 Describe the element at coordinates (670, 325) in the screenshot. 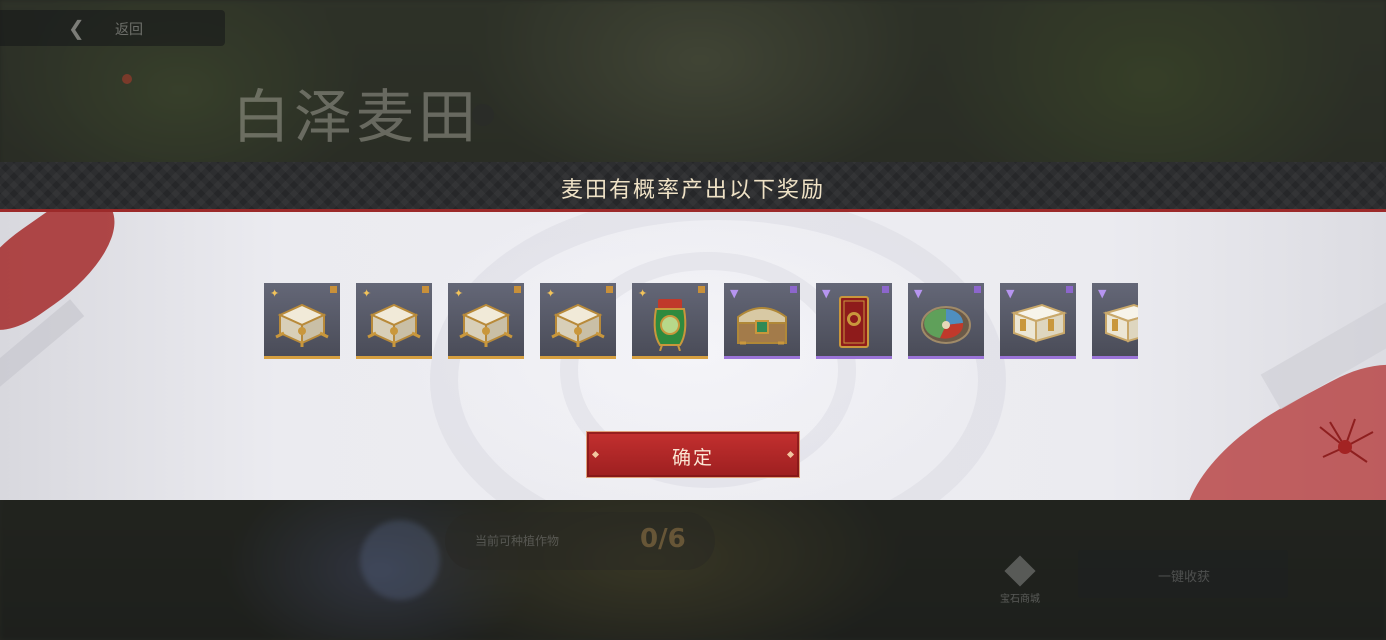

I see `green-jade-pouch-icon` at that location.